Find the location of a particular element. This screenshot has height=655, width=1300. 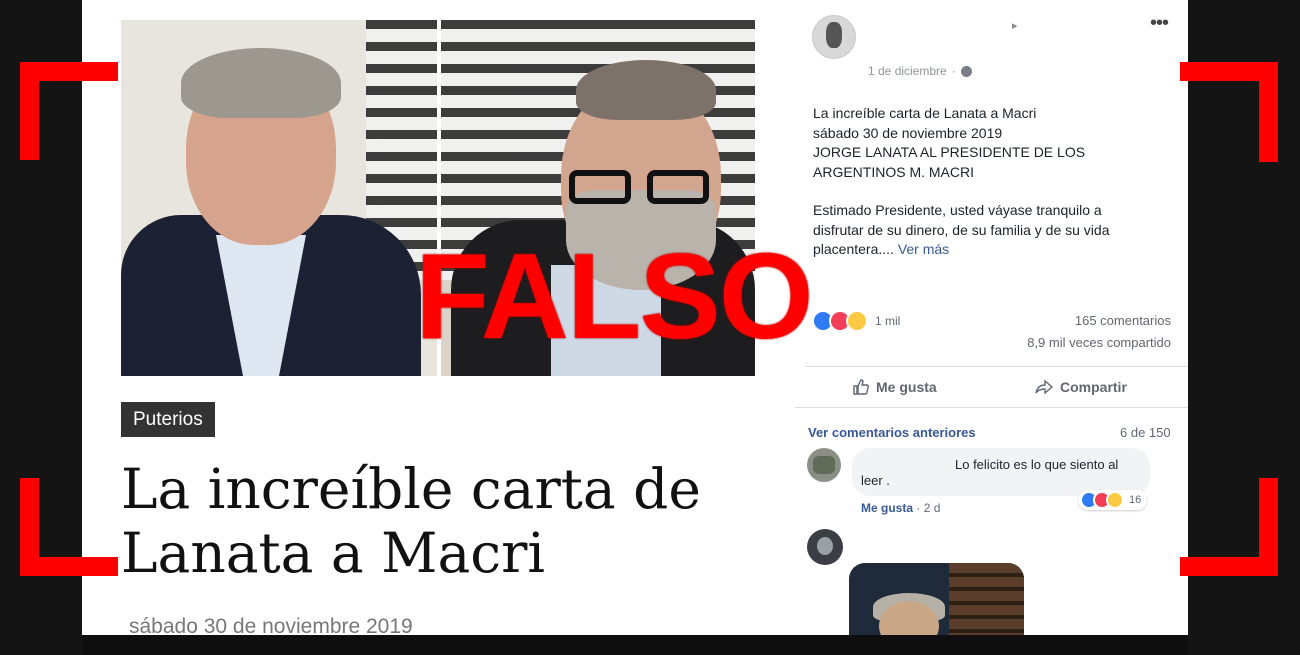

comment-reactions: 16 is located at coordinates (1113, 500).